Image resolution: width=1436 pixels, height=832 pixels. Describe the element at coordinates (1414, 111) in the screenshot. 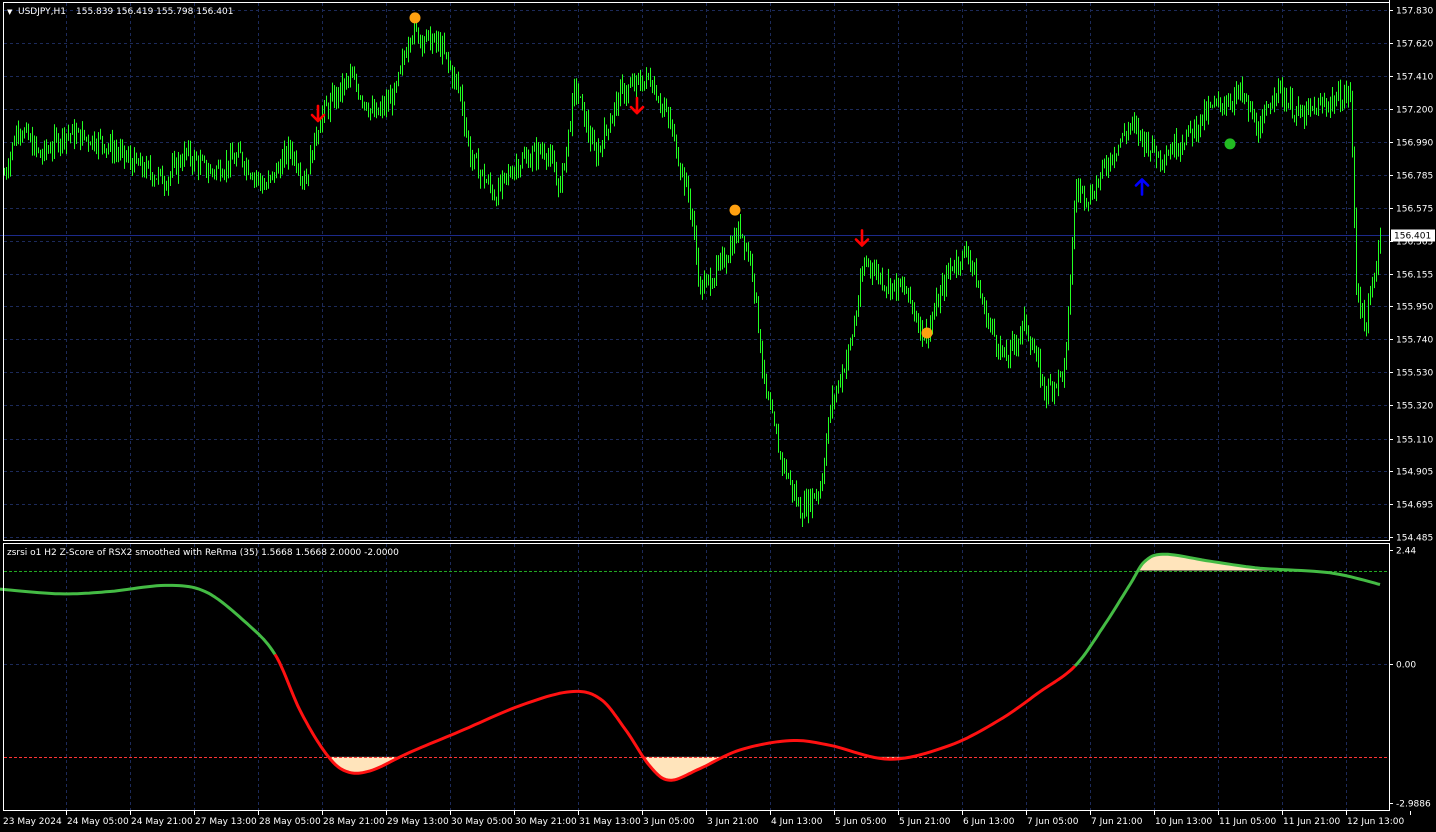

I see `price-label: 157.200` at that location.